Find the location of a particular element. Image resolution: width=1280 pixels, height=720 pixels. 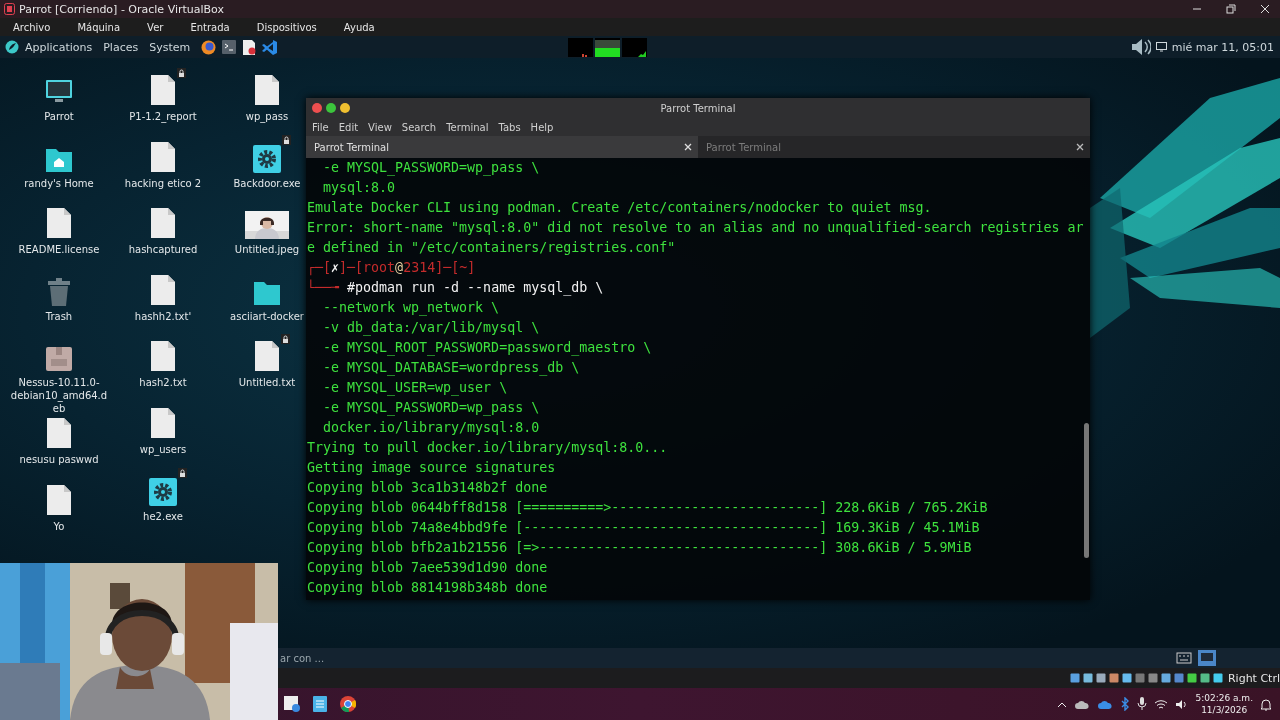

chevron-up-icon is located at coordinates (1062, 704).